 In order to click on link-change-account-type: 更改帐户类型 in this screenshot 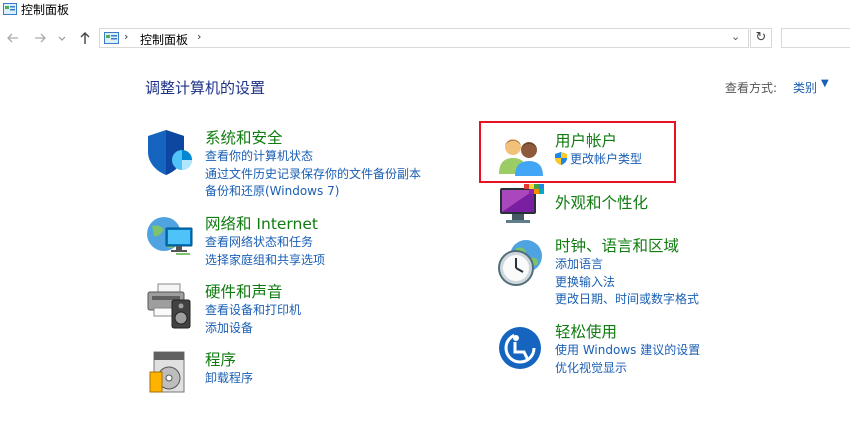, I will do `click(598, 160)`.